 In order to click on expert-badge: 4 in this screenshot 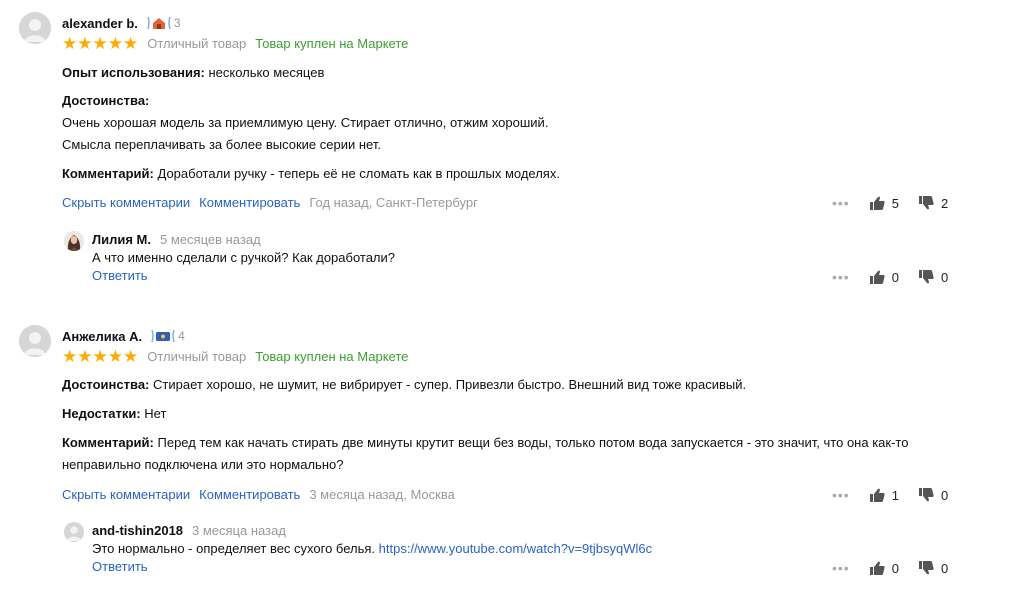, I will do `click(167, 336)`.